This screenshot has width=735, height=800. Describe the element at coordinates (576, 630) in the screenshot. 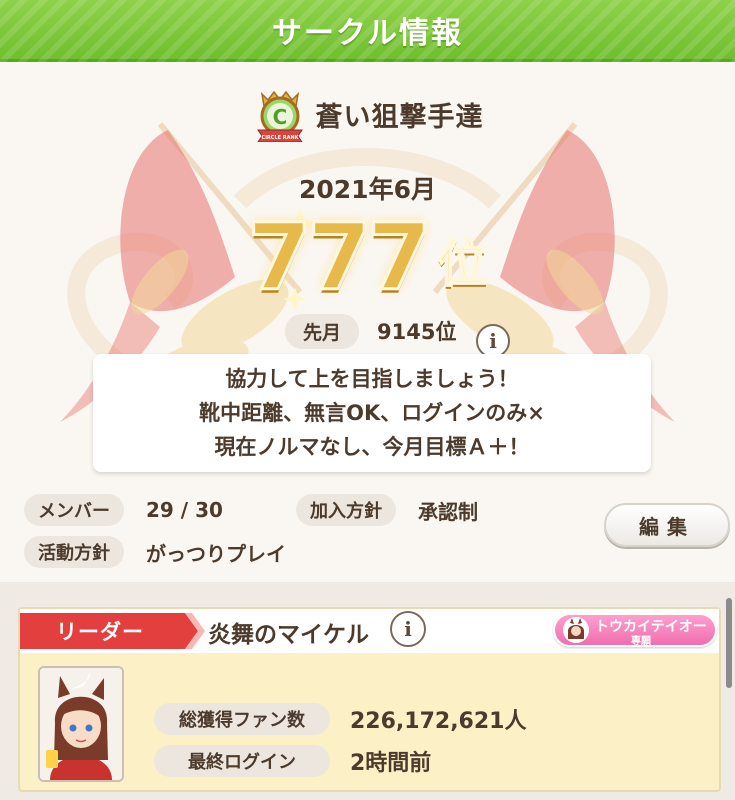

I see `uma-avatar-icon` at that location.